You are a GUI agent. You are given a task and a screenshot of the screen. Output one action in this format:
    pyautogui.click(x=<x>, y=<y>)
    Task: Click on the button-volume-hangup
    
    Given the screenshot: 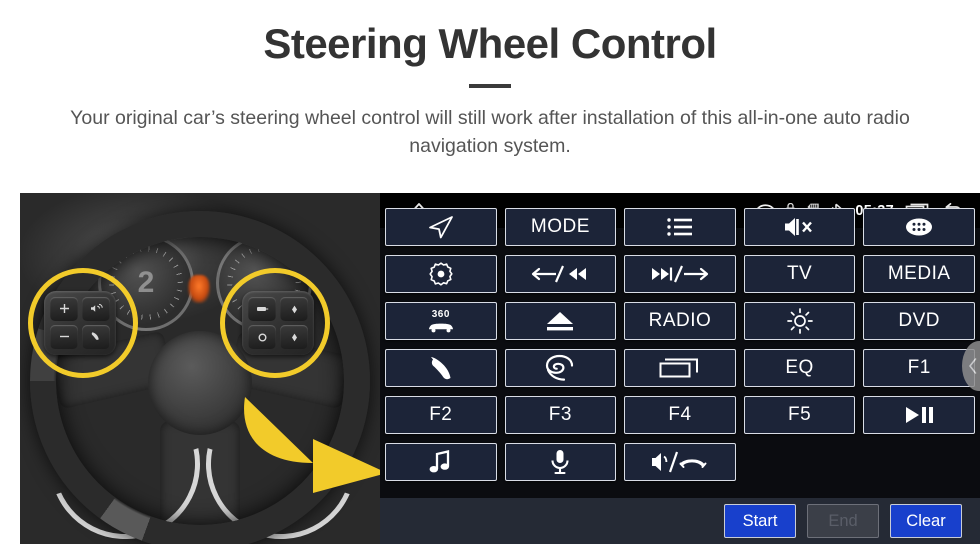 What is the action you would take?
    pyautogui.click(x=680, y=462)
    